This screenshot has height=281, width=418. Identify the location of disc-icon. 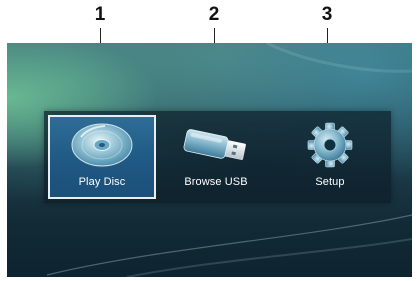
(102, 145).